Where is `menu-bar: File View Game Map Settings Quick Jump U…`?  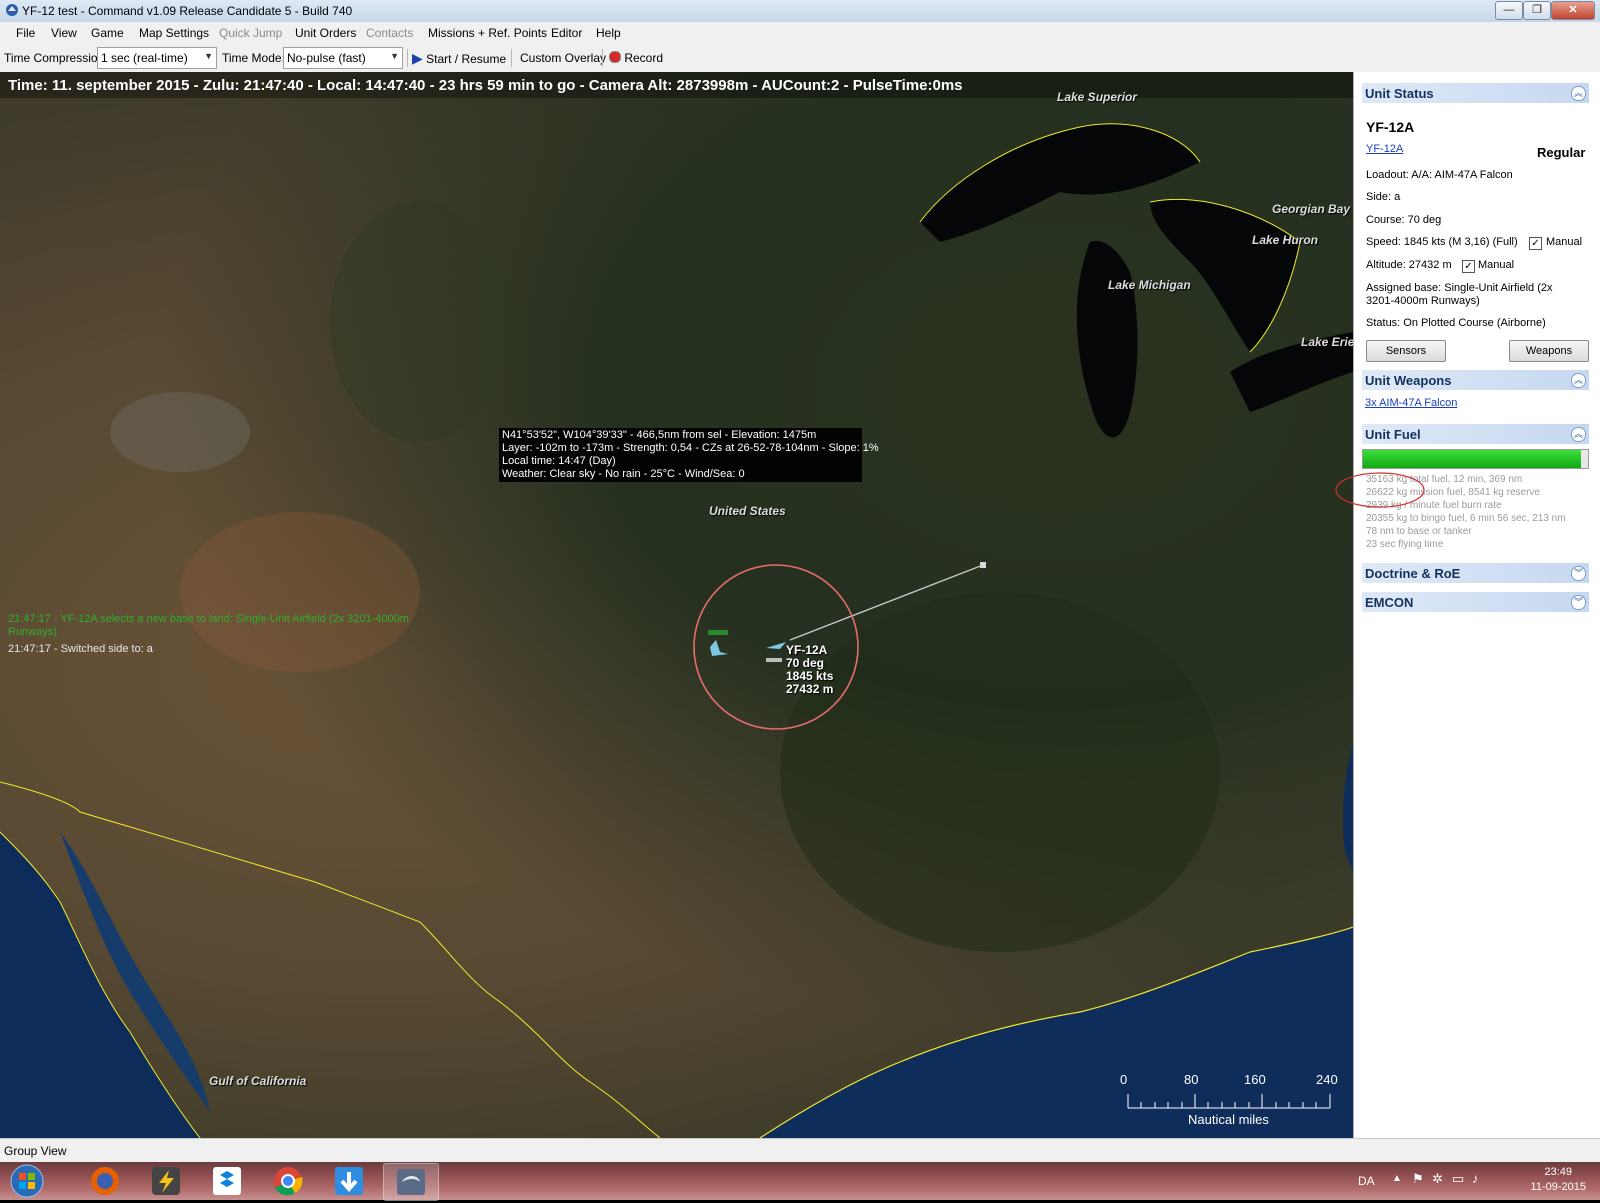
menu-bar: File View Game Map Settings Quick Jump U… is located at coordinates (800, 33).